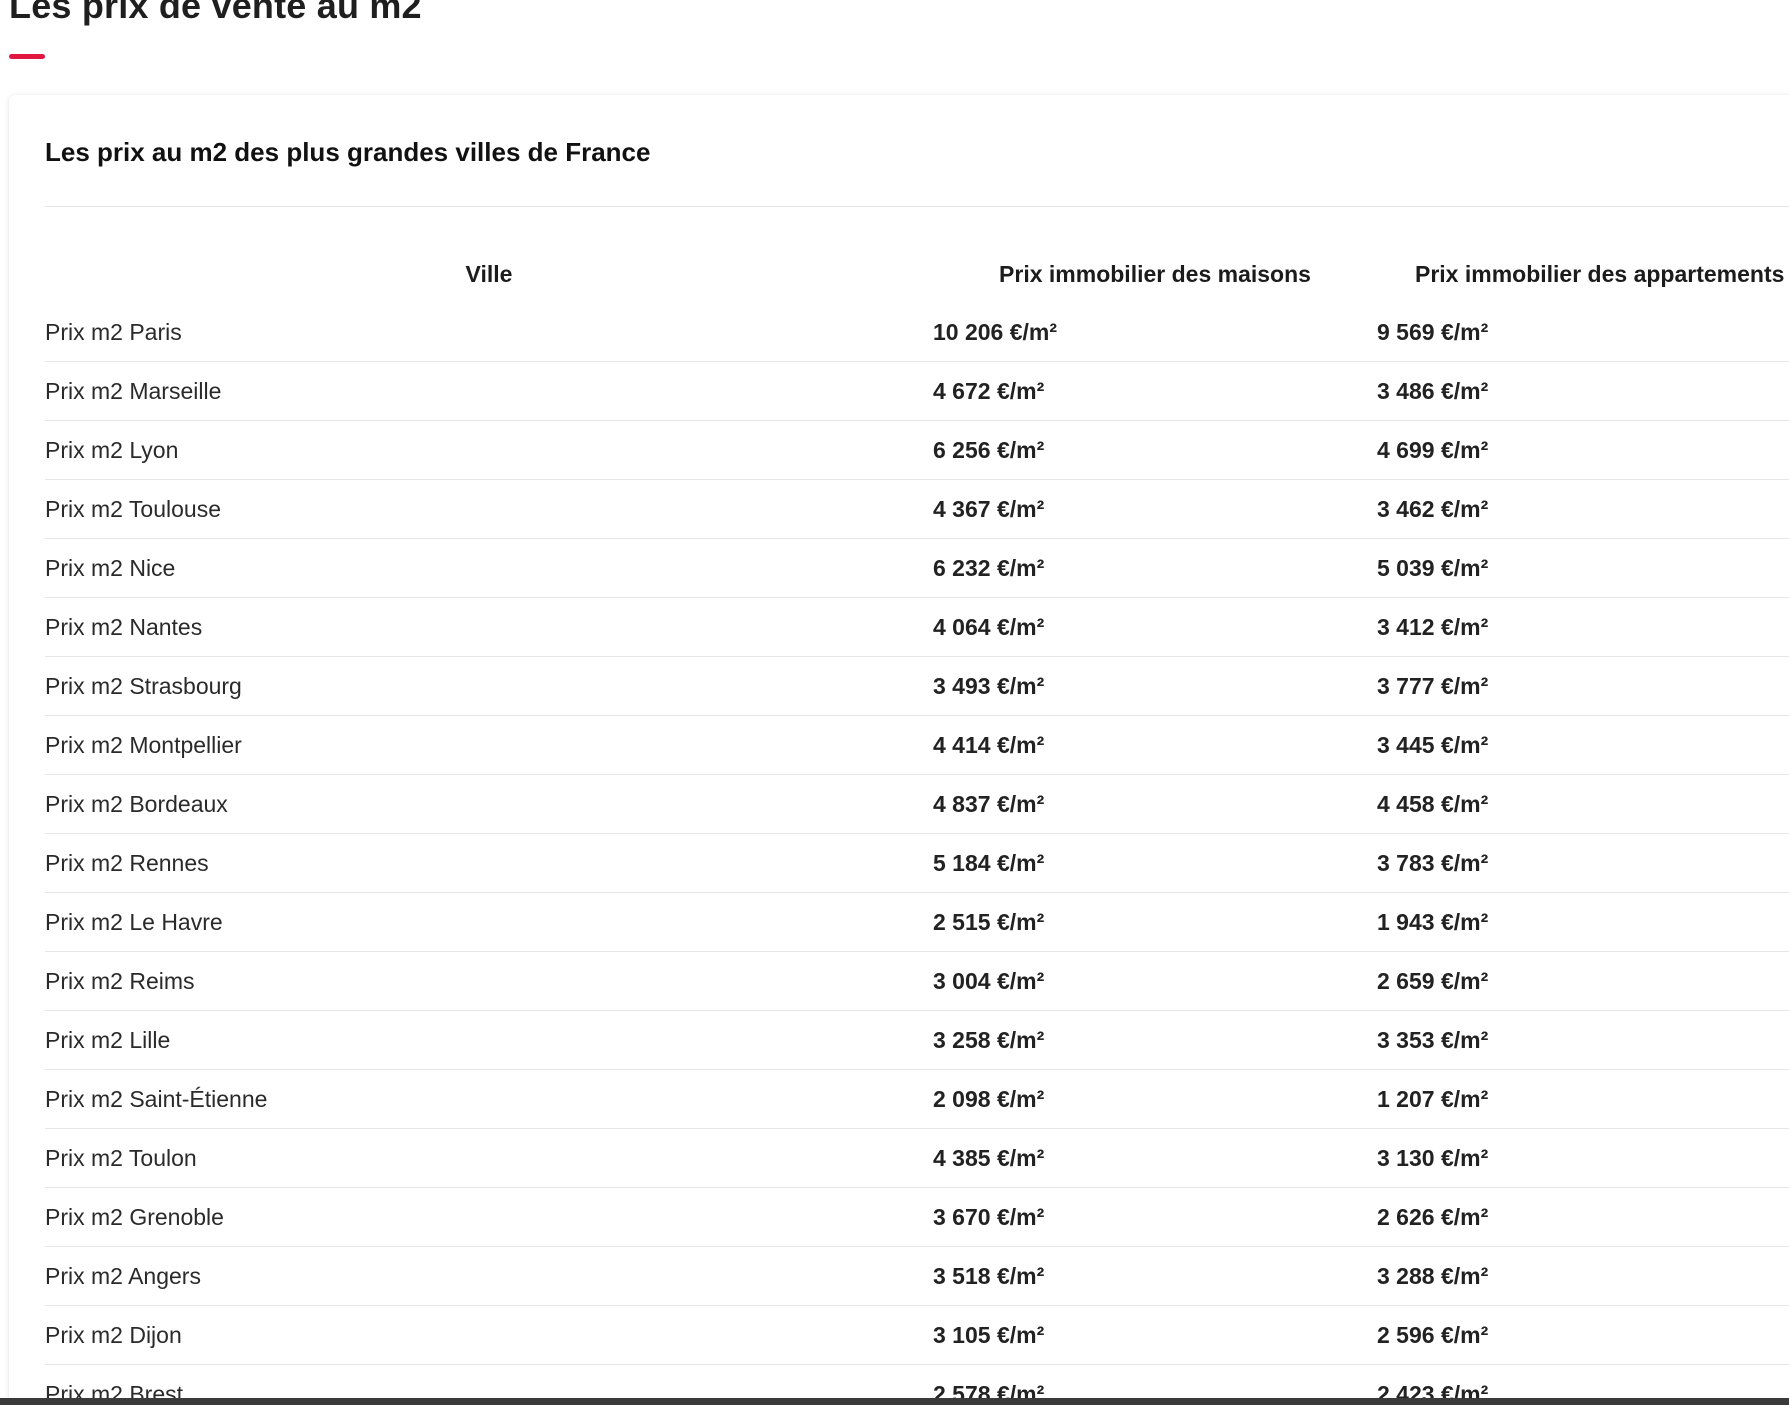 Image resolution: width=1789 pixels, height=1405 pixels. I want to click on apartment-price-cell: 1 943 €/m², so click(1583, 922).